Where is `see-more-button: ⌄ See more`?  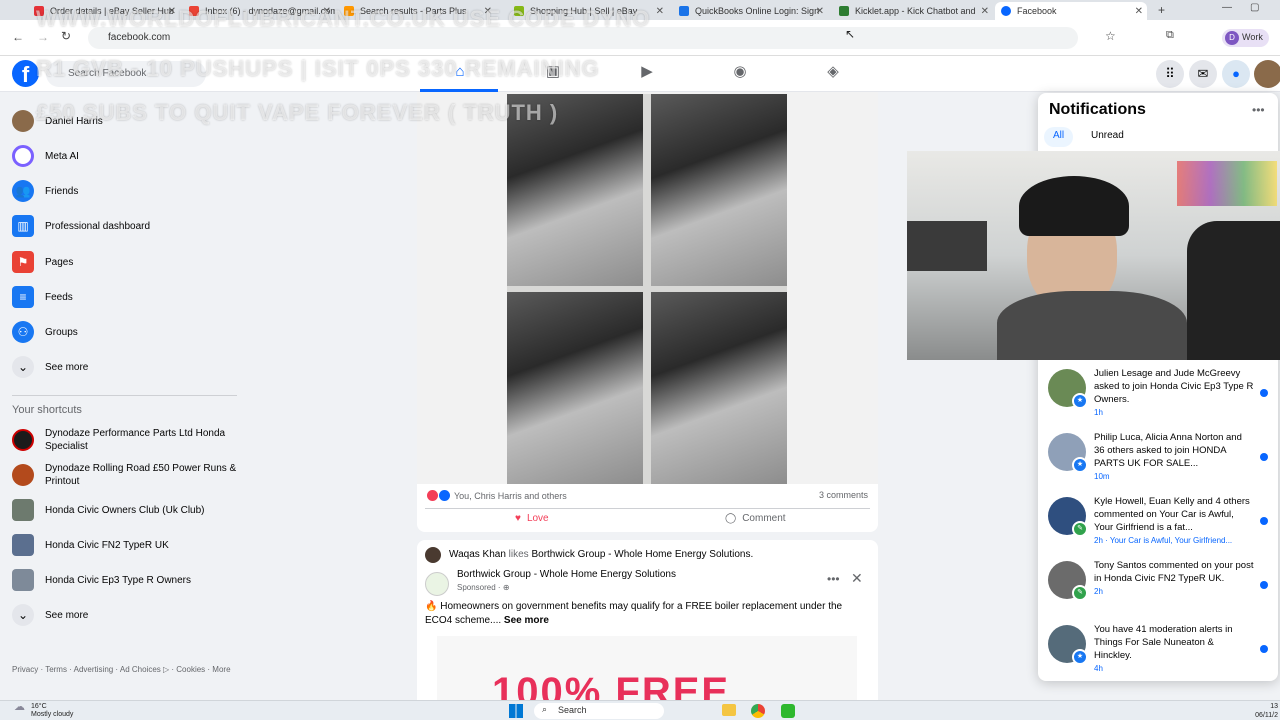 see-more-button: ⌄ See more is located at coordinates (50, 367).